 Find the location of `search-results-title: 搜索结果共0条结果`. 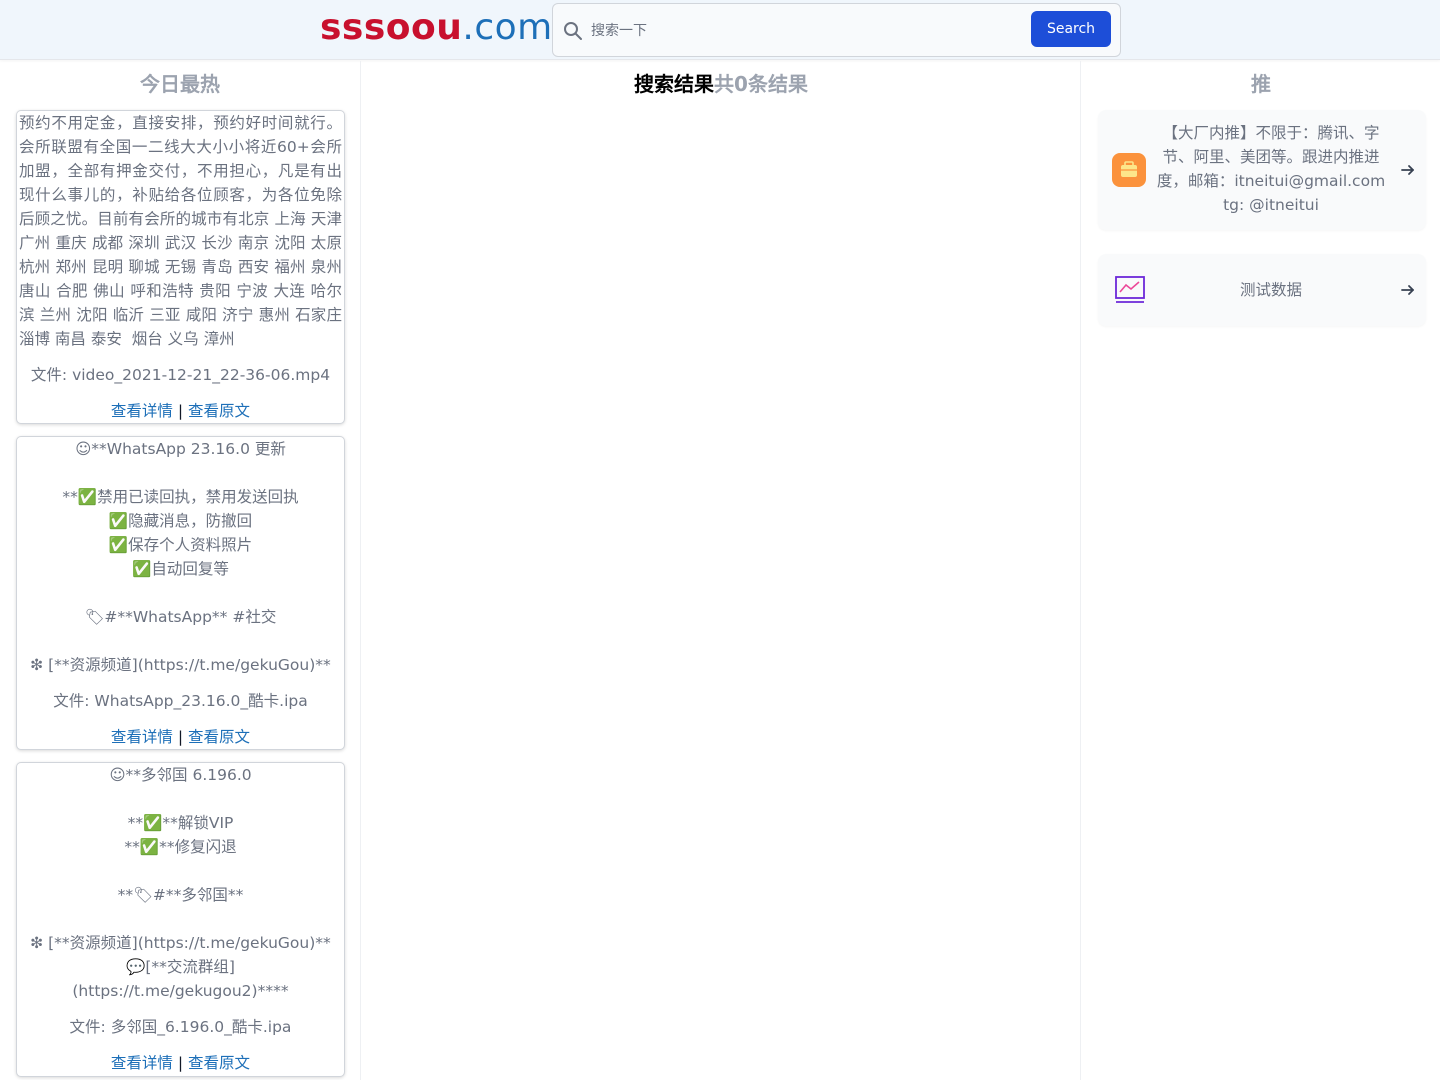

search-results-title: 搜索结果共0条结果 is located at coordinates (721, 84).